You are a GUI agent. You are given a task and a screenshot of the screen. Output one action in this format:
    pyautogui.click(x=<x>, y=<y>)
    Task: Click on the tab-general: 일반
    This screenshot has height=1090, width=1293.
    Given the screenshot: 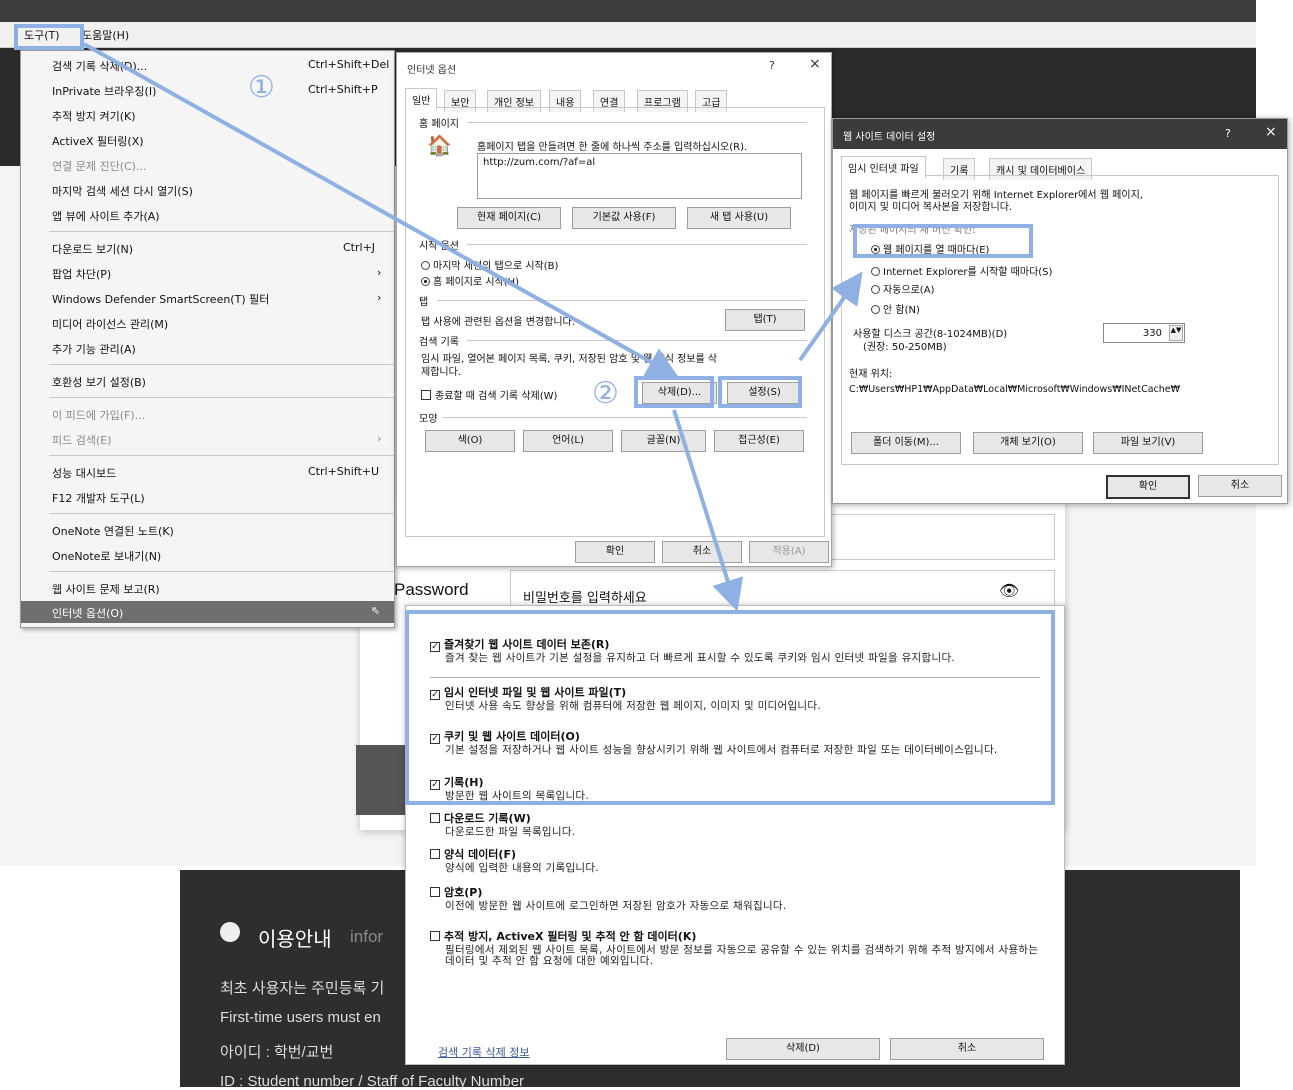 What is the action you would take?
    pyautogui.click(x=421, y=99)
    